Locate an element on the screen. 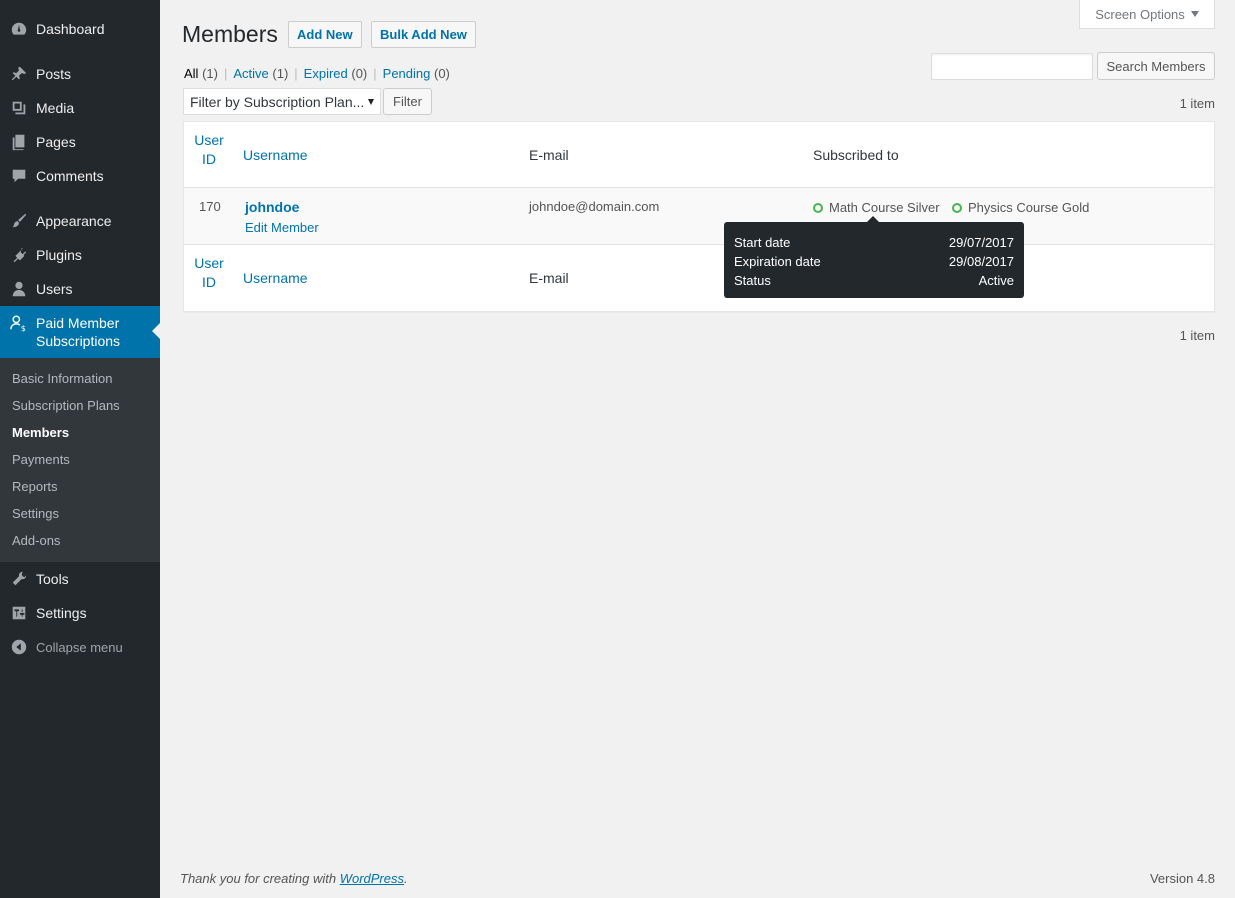 The width and height of the screenshot is (1235, 898). menu-label: Posts is located at coordinates (54, 74).